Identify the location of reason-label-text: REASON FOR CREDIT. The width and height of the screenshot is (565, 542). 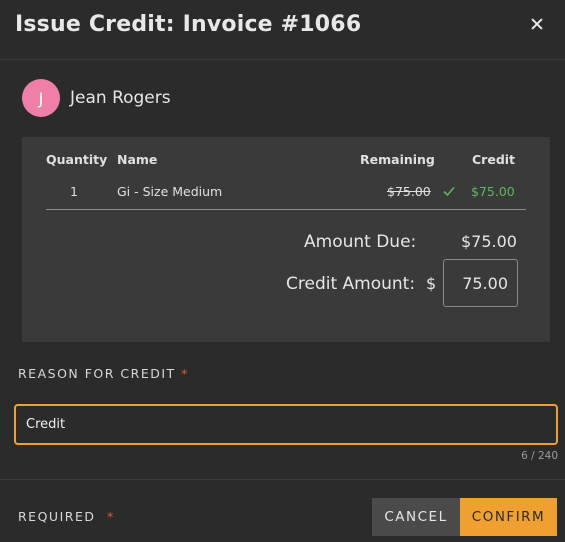
(97, 373).